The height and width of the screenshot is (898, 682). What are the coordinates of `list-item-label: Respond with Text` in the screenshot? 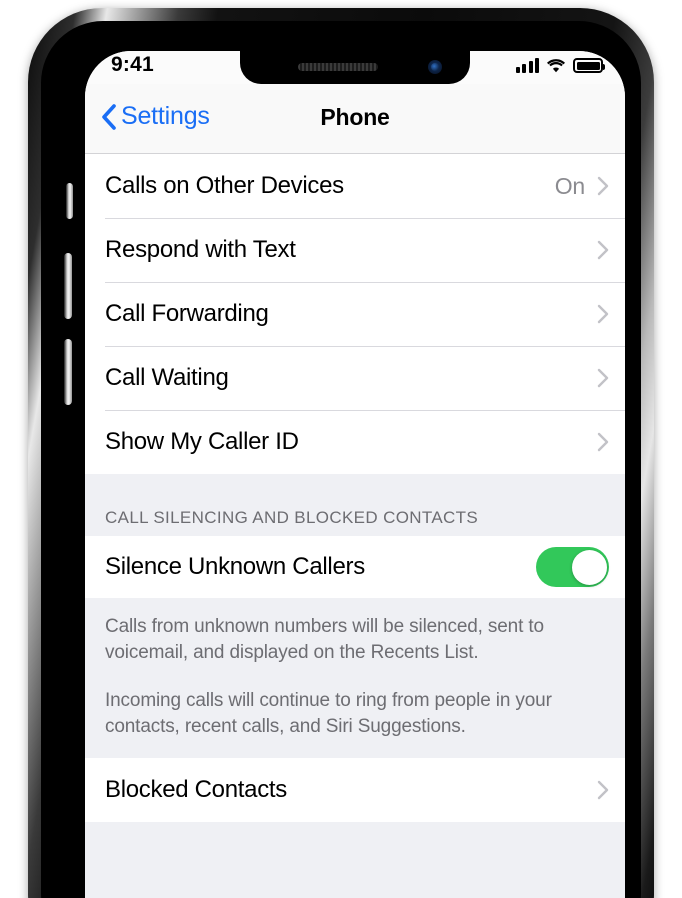 It's located at (200, 249).